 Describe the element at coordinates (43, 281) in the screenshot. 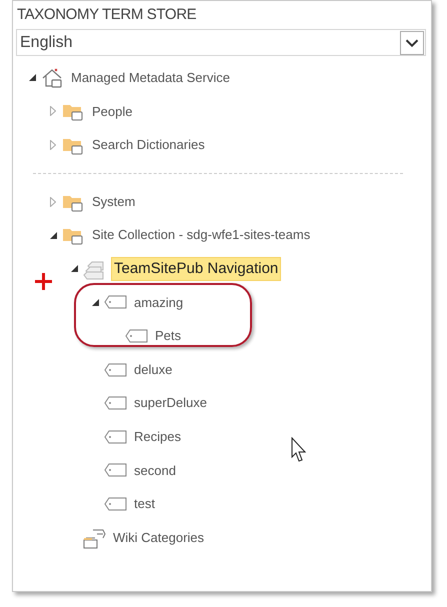

I see `plus-icon` at that location.